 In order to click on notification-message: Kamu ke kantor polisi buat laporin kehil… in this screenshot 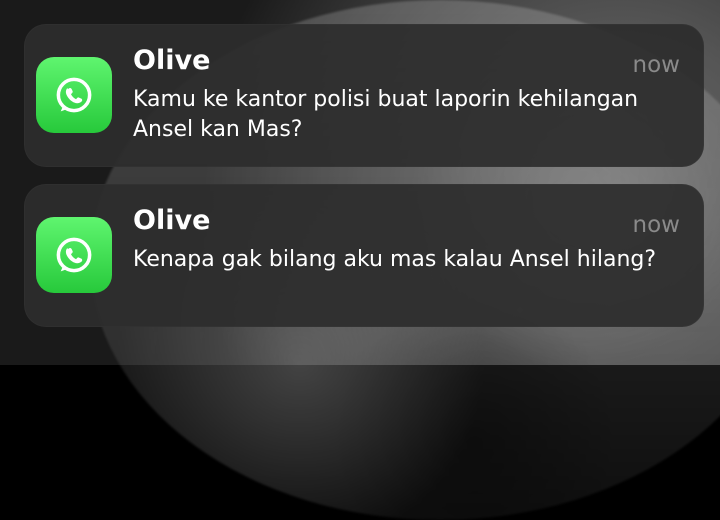, I will do `click(386, 114)`.